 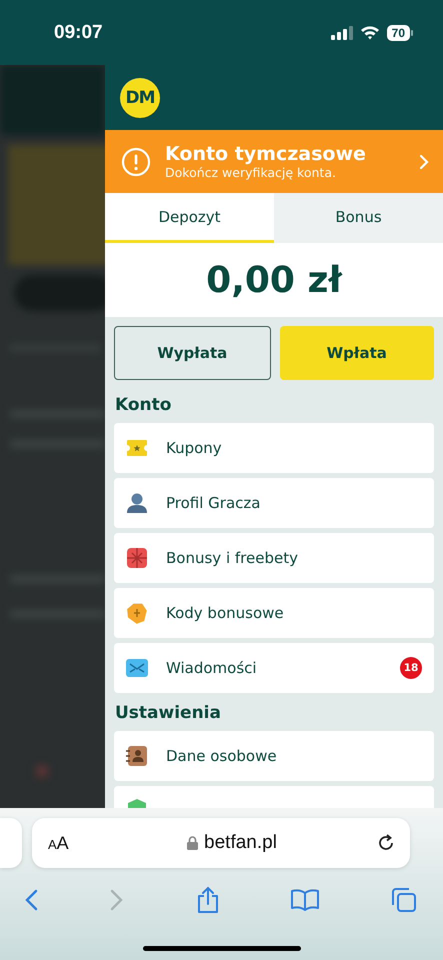 I want to click on reload-icon, so click(x=386, y=843).